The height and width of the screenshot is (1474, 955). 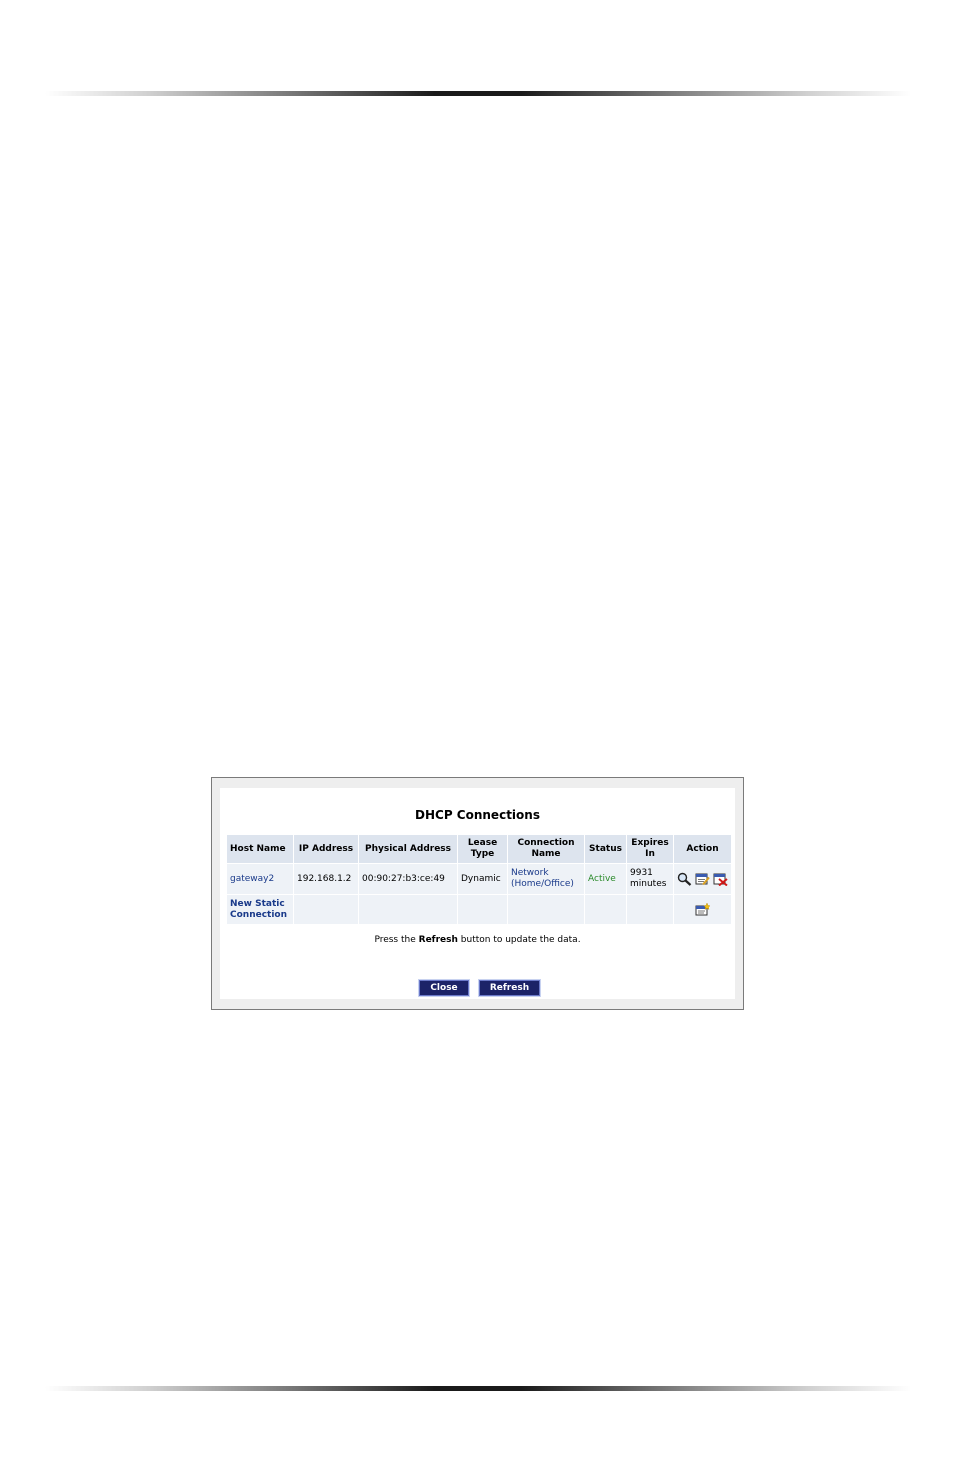 What do you see at coordinates (702, 849) in the screenshot?
I see `col-action: Action` at bounding box center [702, 849].